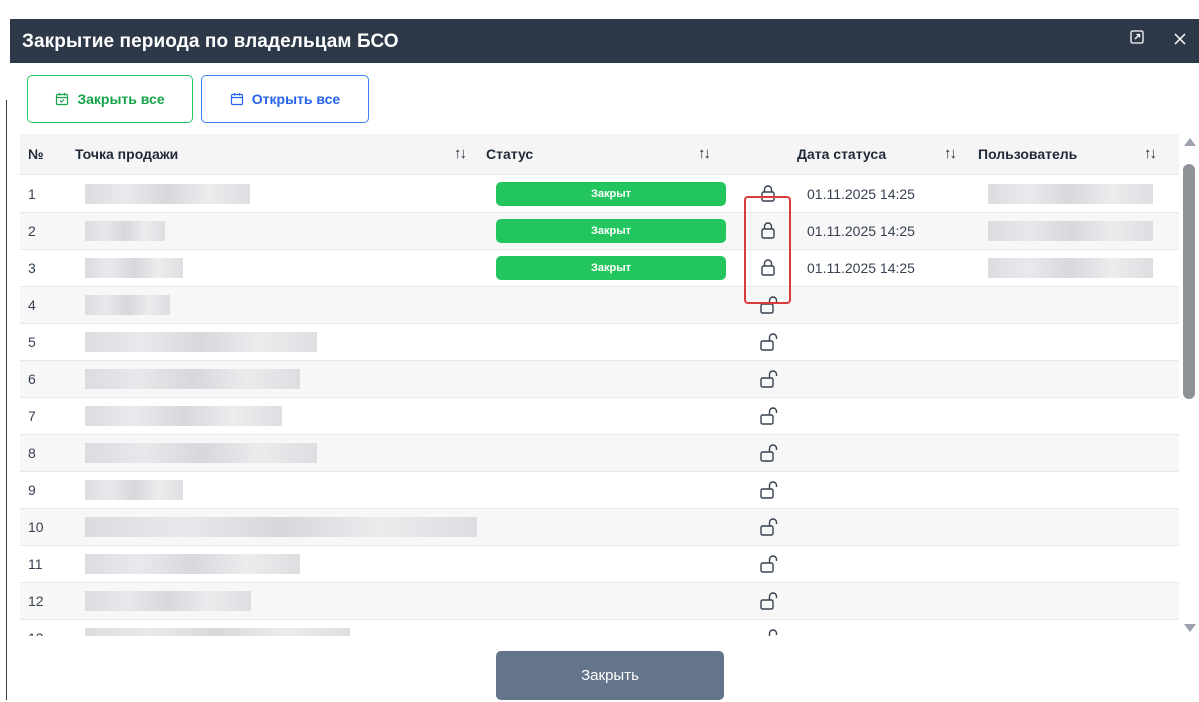  What do you see at coordinates (599, 305) in the screenshot?
I see `table-row: 4` at bounding box center [599, 305].